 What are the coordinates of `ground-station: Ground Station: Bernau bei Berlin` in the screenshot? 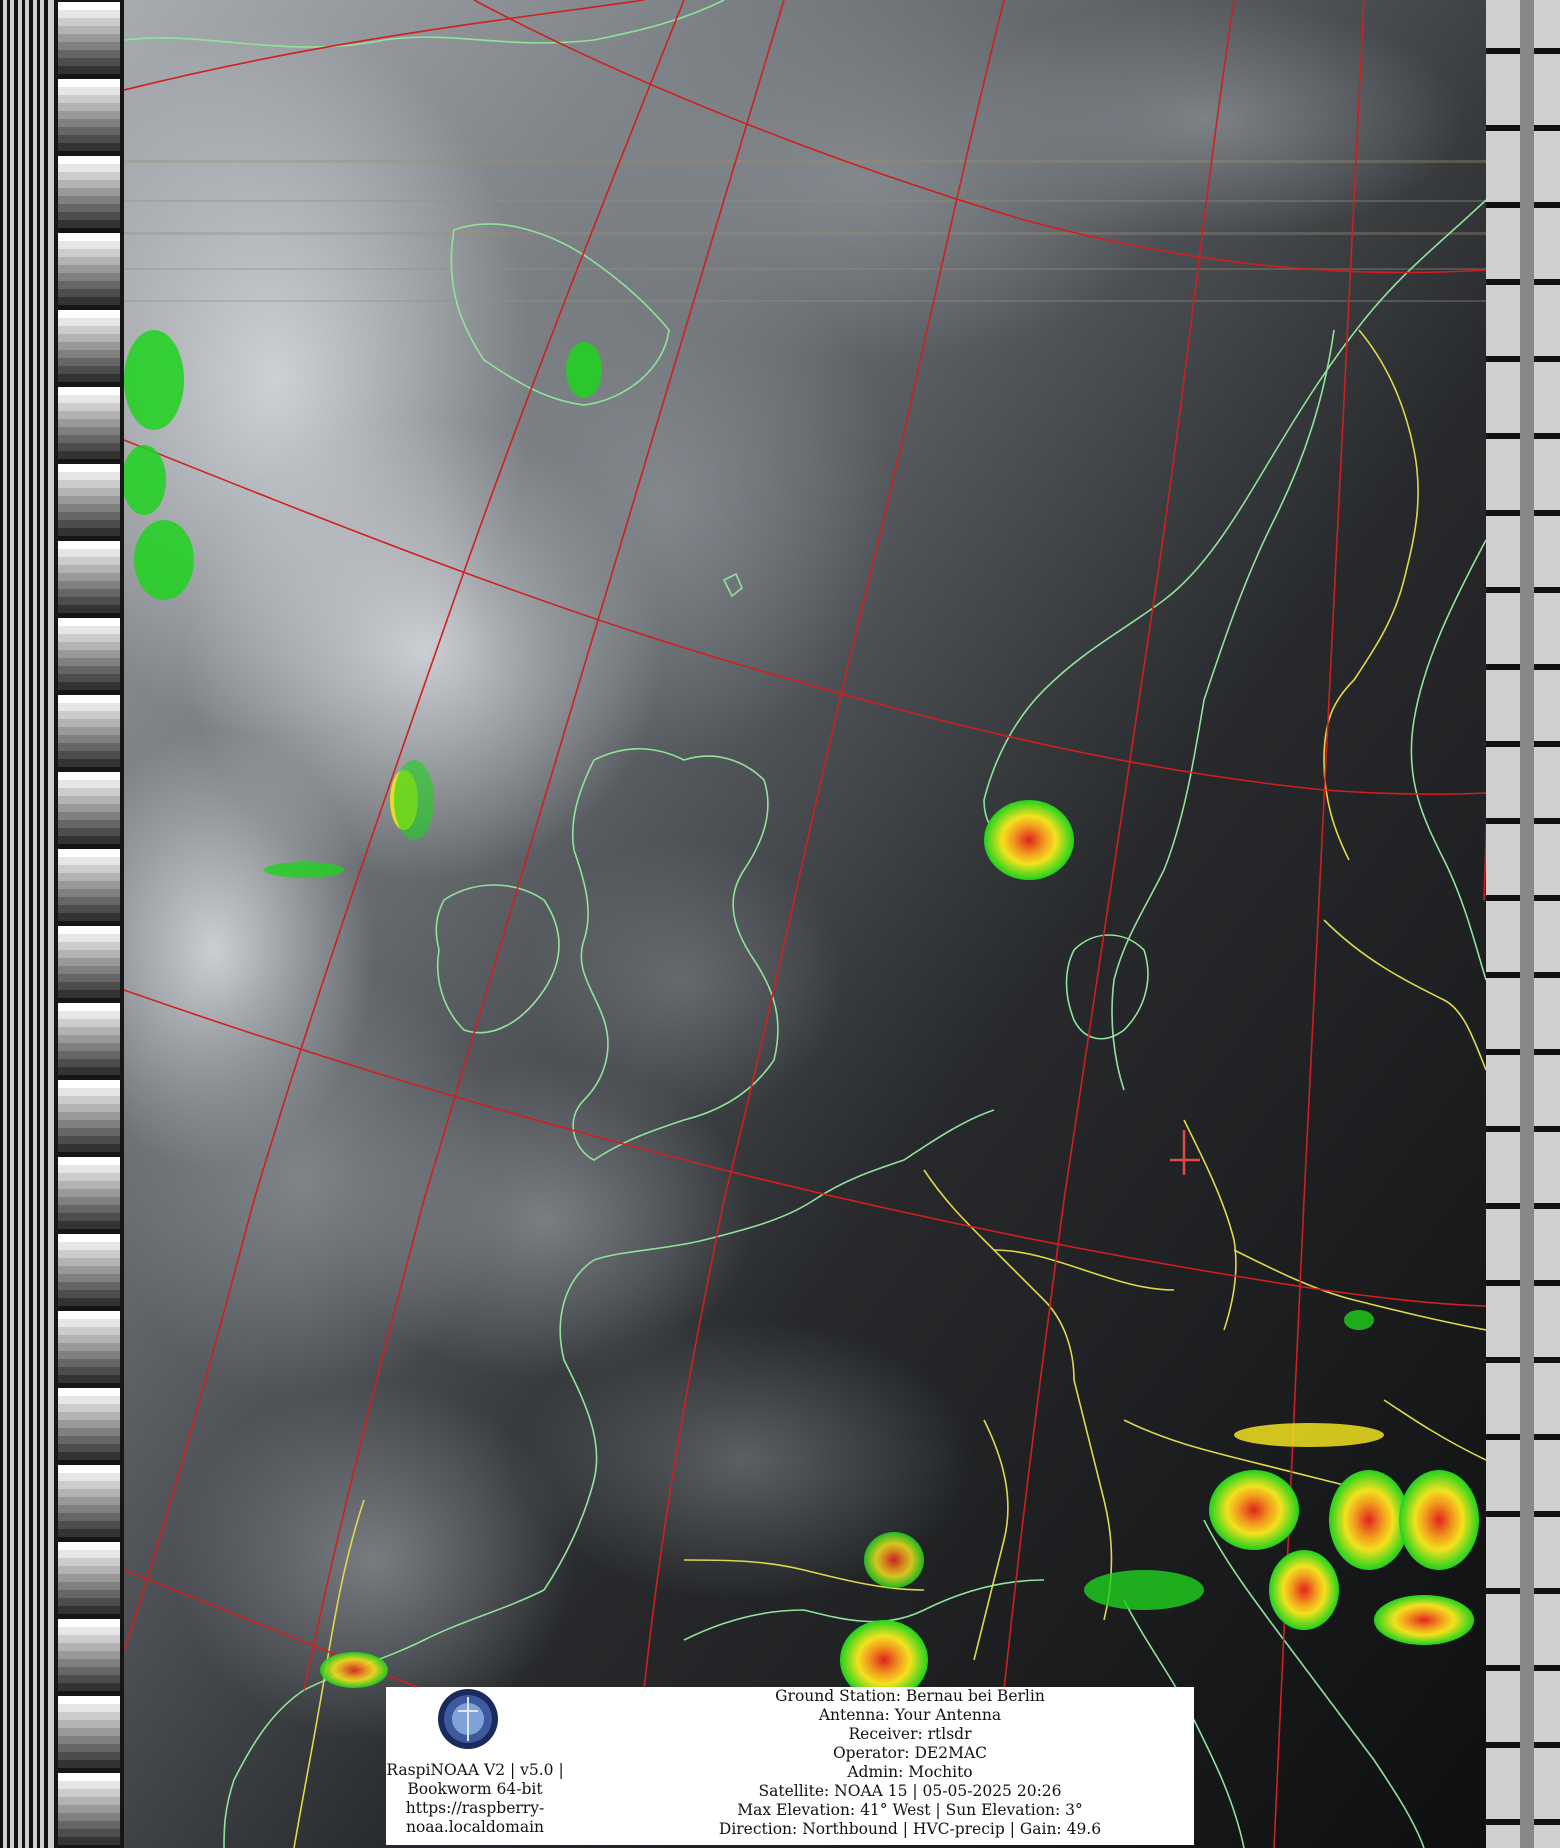 It's located at (910, 1696).